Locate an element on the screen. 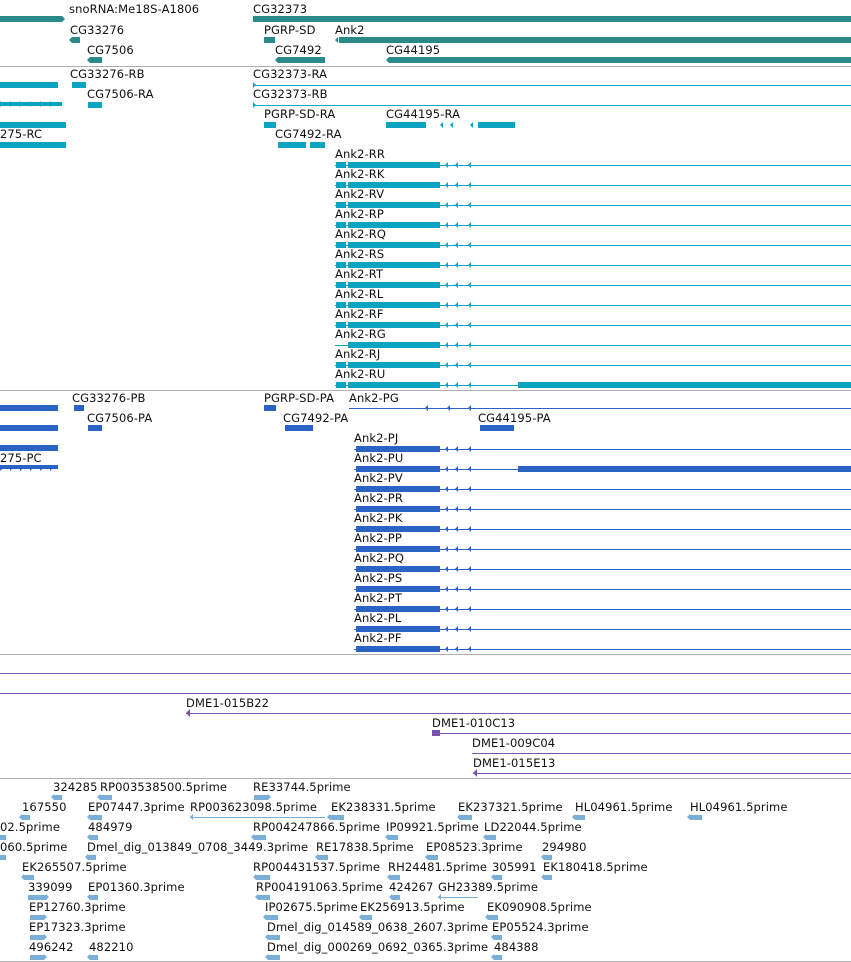 The image size is (851, 962). feature-label: LD22044.5prime is located at coordinates (533, 827).